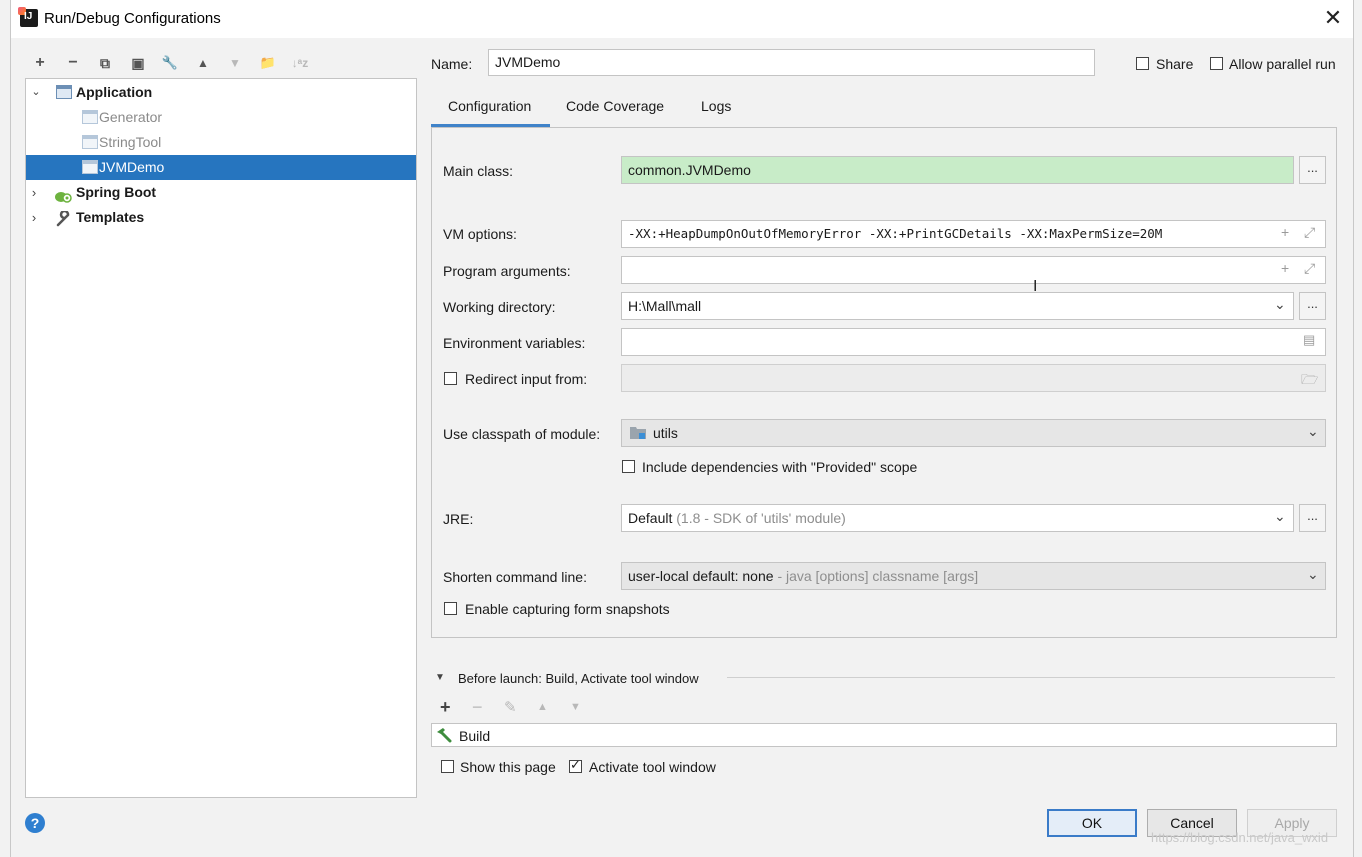  I want to click on tree-label-templates: Templates, so click(110, 217).